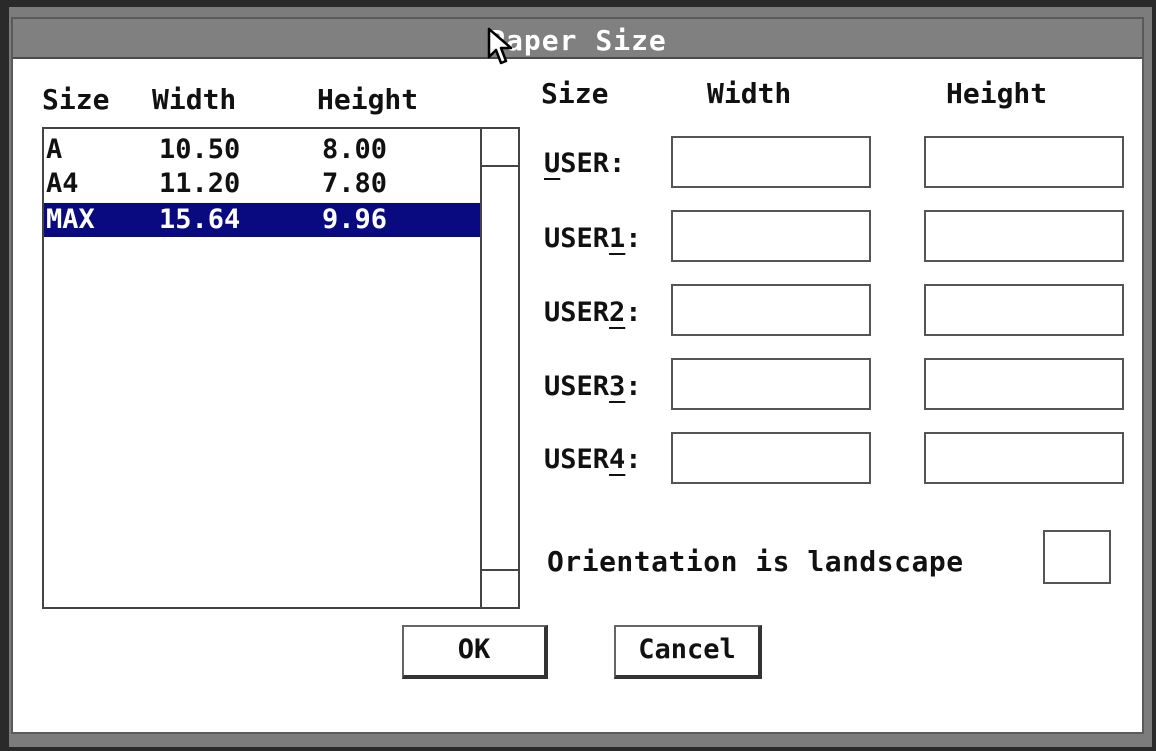 Image resolution: width=1156 pixels, height=751 pixels. I want to click on dialog-title: Paper Size, so click(577, 40).